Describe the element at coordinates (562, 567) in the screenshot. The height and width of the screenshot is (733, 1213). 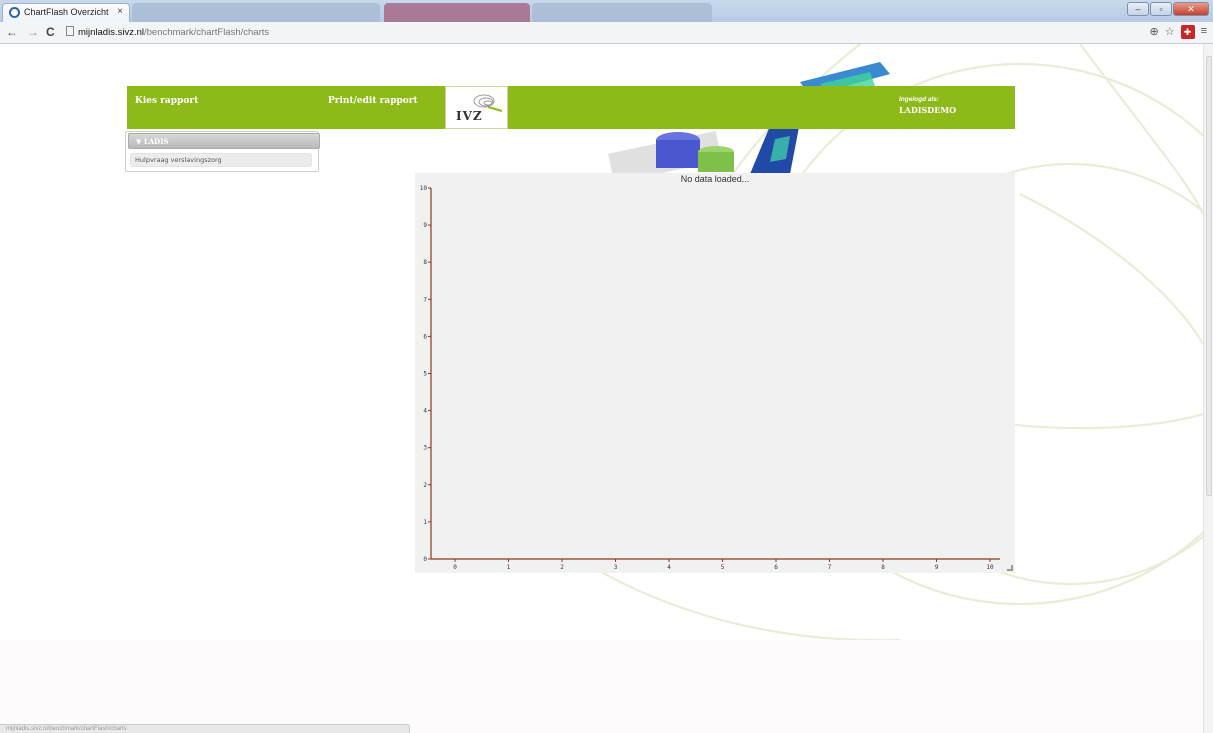
I see `x-tick-label: 2` at that location.